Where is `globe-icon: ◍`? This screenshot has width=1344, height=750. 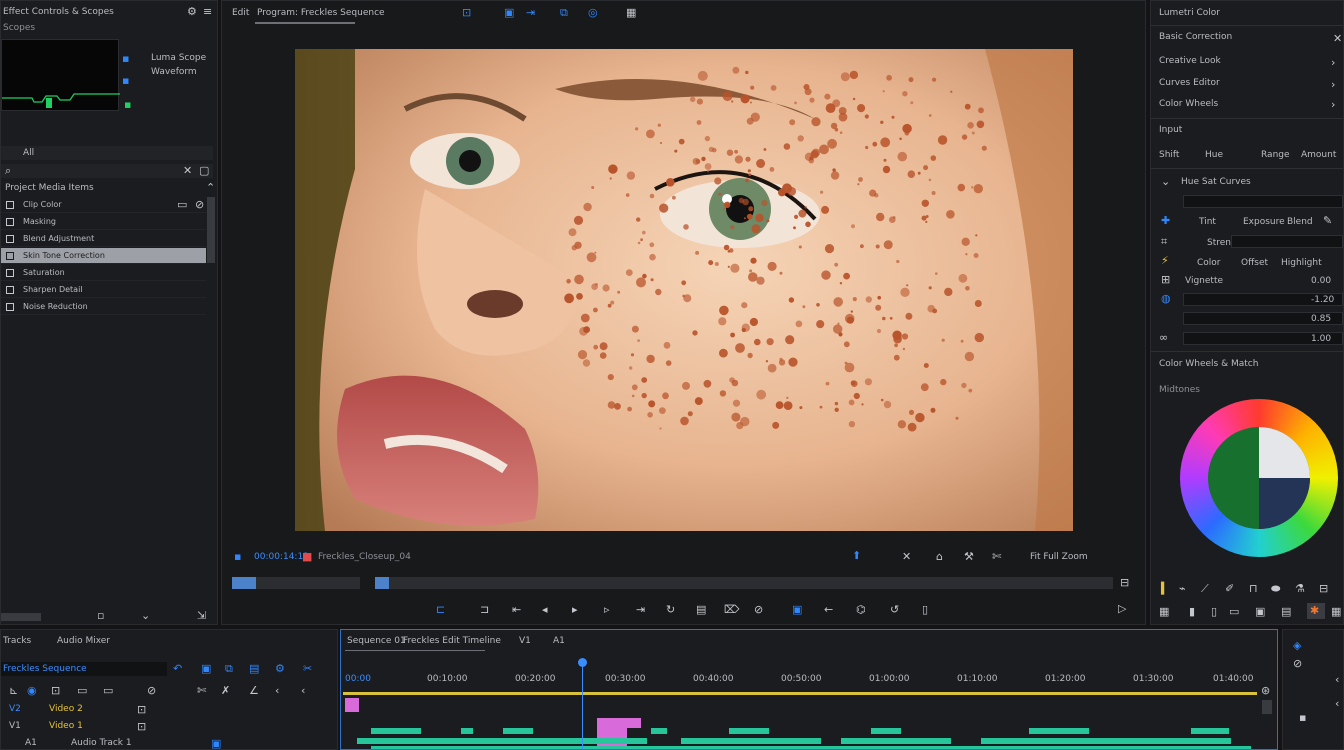
globe-icon: ◍ is located at coordinates (1166, 299).